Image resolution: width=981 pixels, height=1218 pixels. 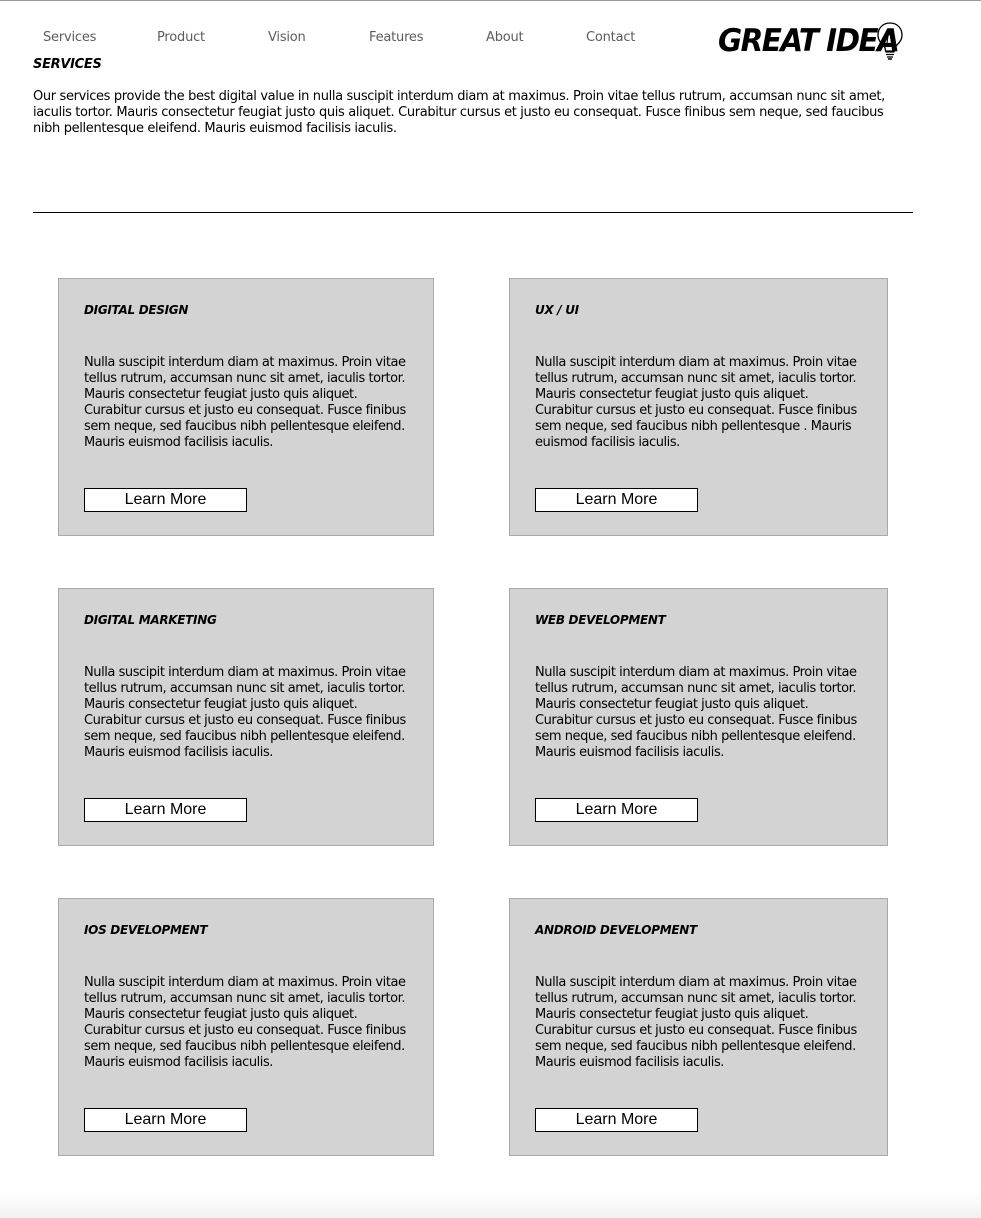 I want to click on nav-item-vision: Vision, so click(x=287, y=37).